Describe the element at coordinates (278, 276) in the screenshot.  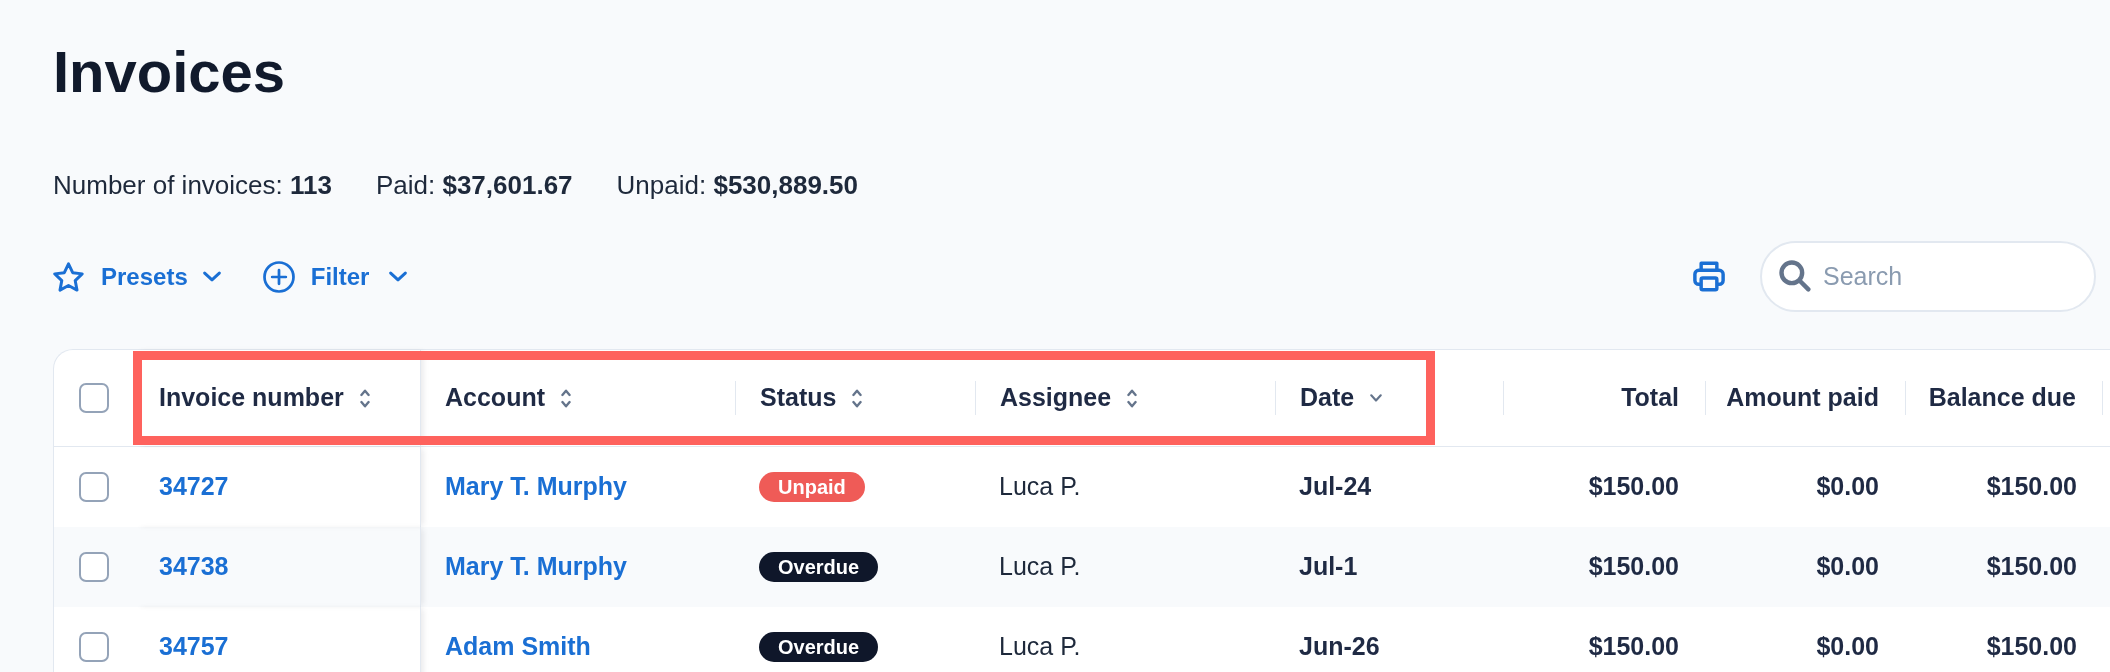
I see `plus-circle-icon` at that location.